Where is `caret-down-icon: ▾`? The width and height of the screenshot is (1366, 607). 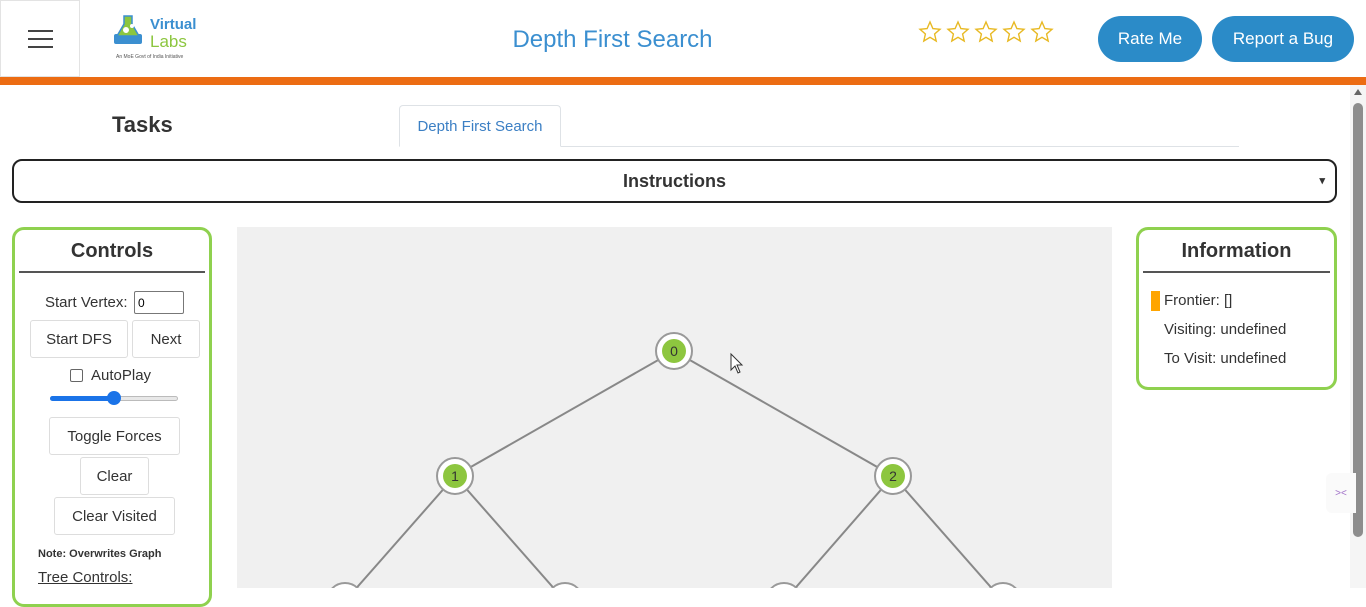
caret-down-icon: ▾ is located at coordinates (1322, 181).